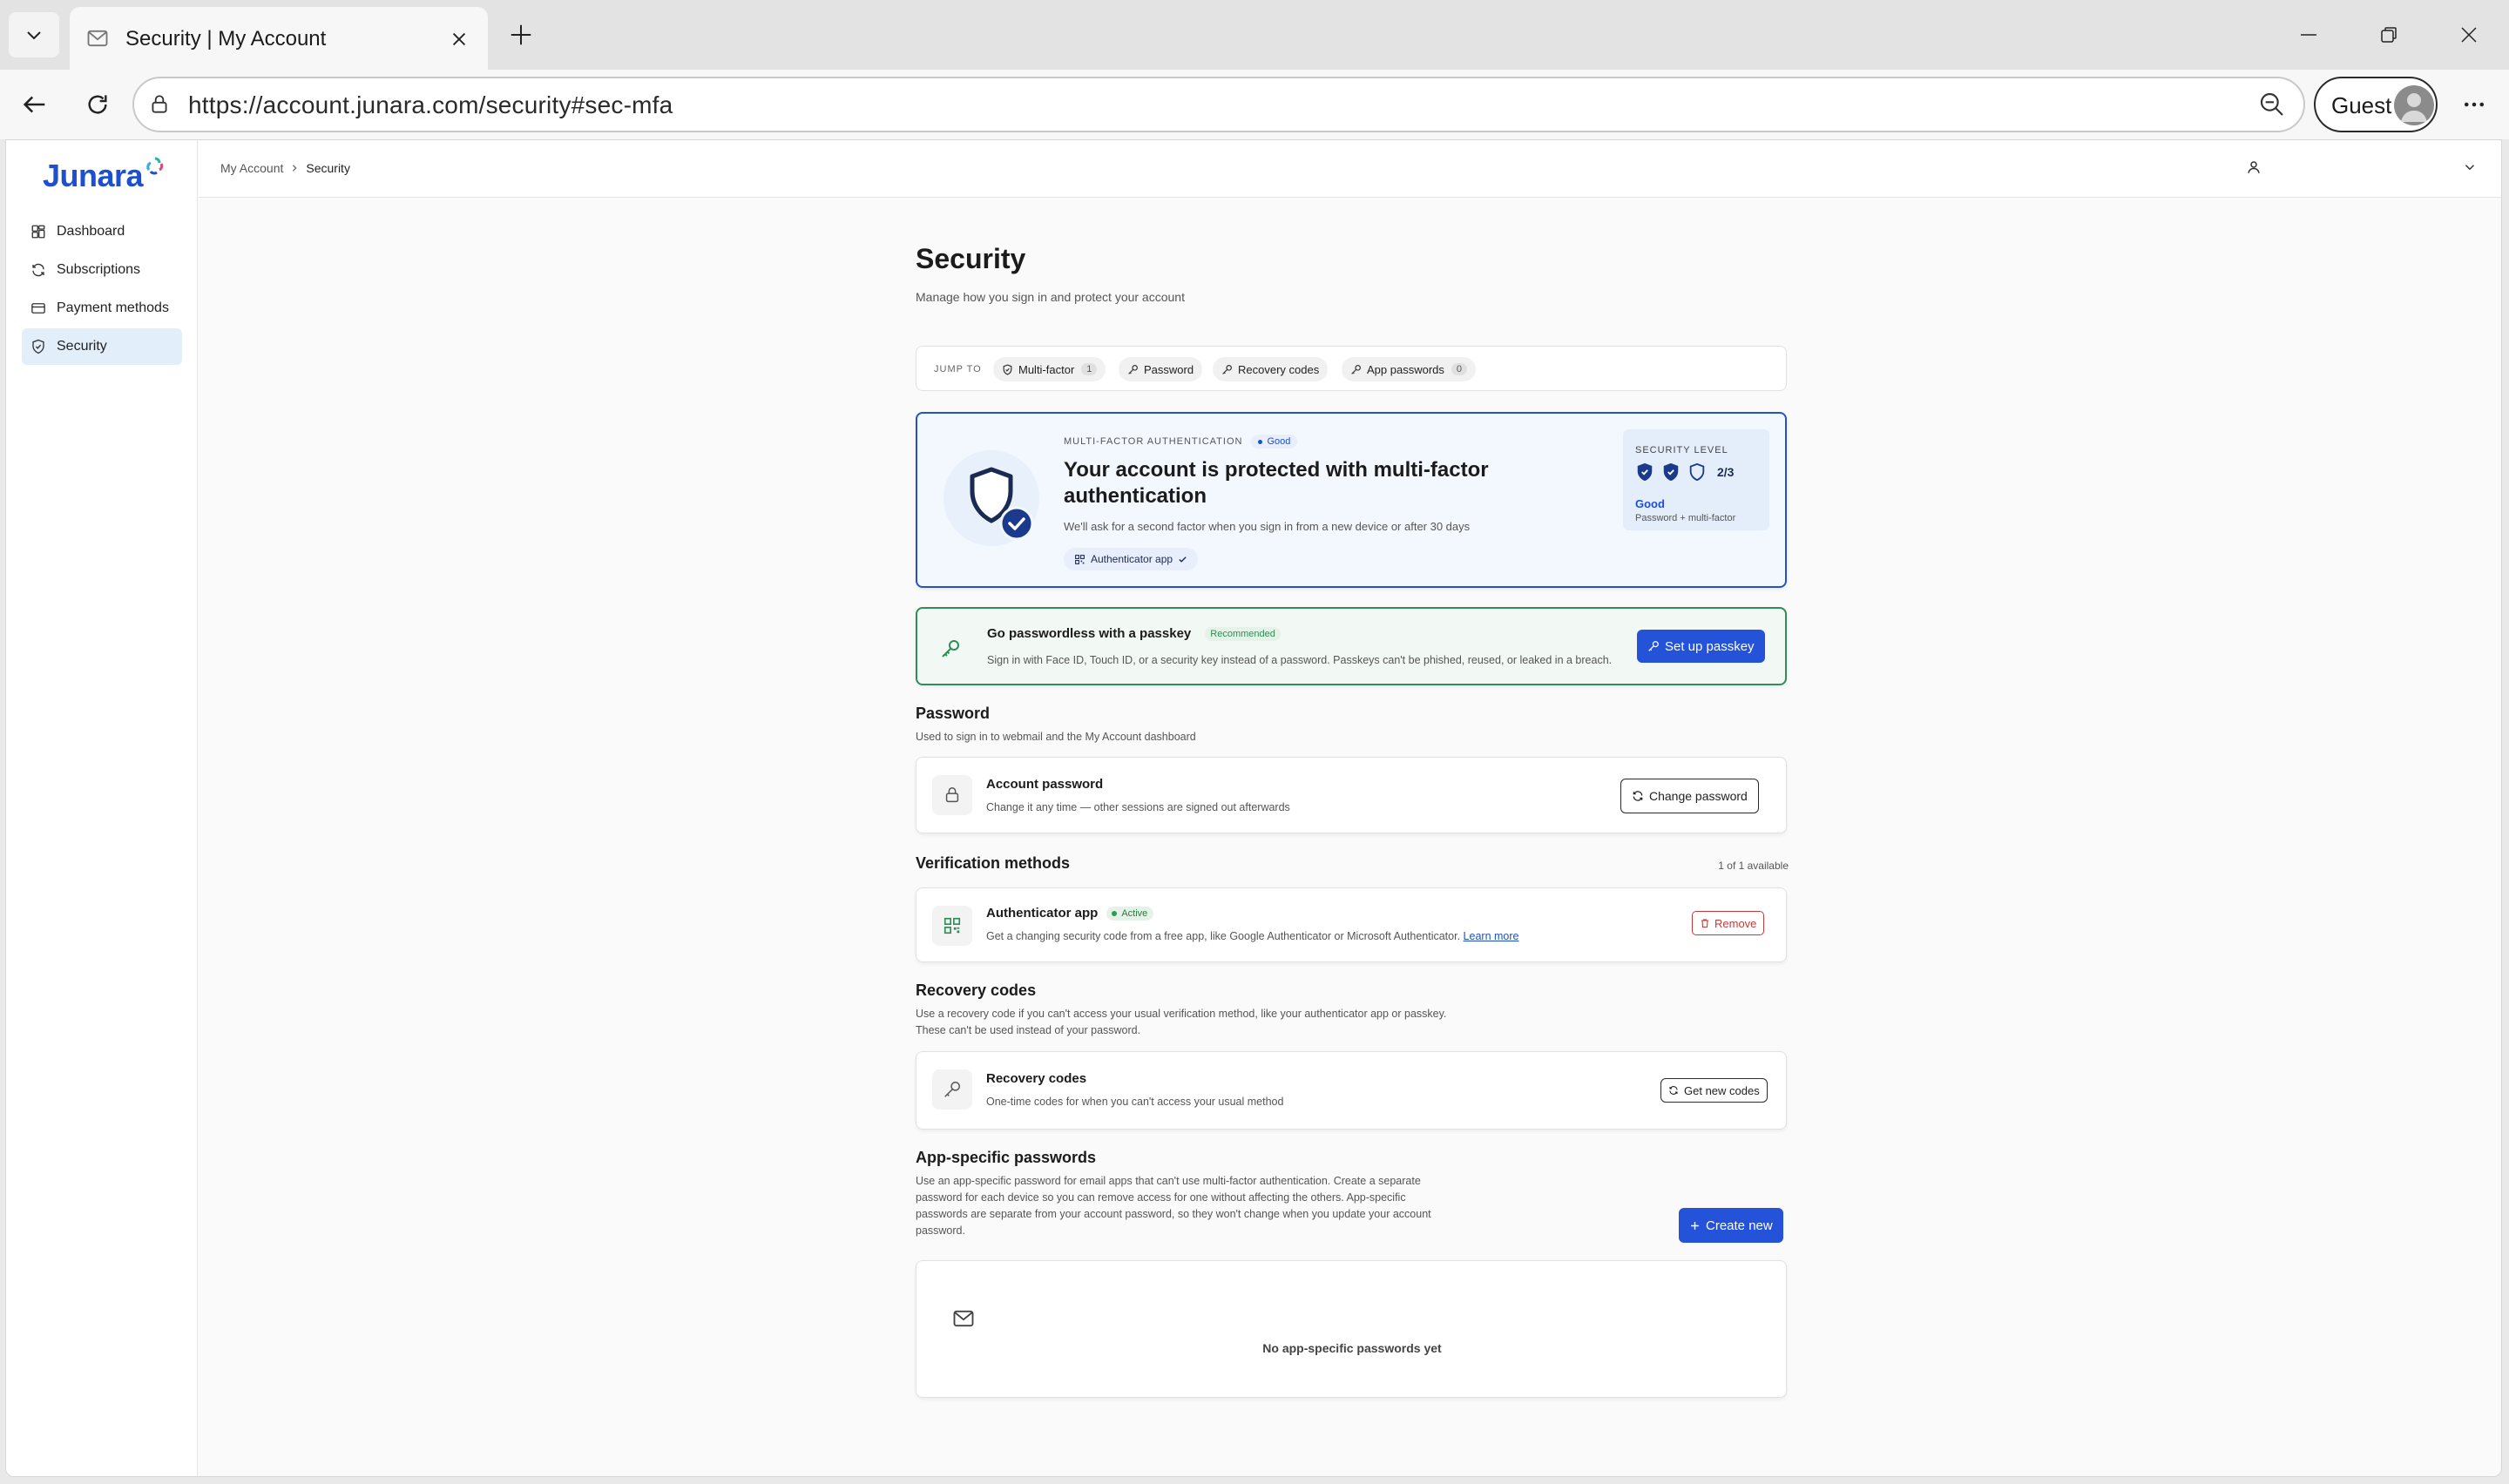 The width and height of the screenshot is (2509, 1484). I want to click on arrow-left-icon, so click(34, 104).